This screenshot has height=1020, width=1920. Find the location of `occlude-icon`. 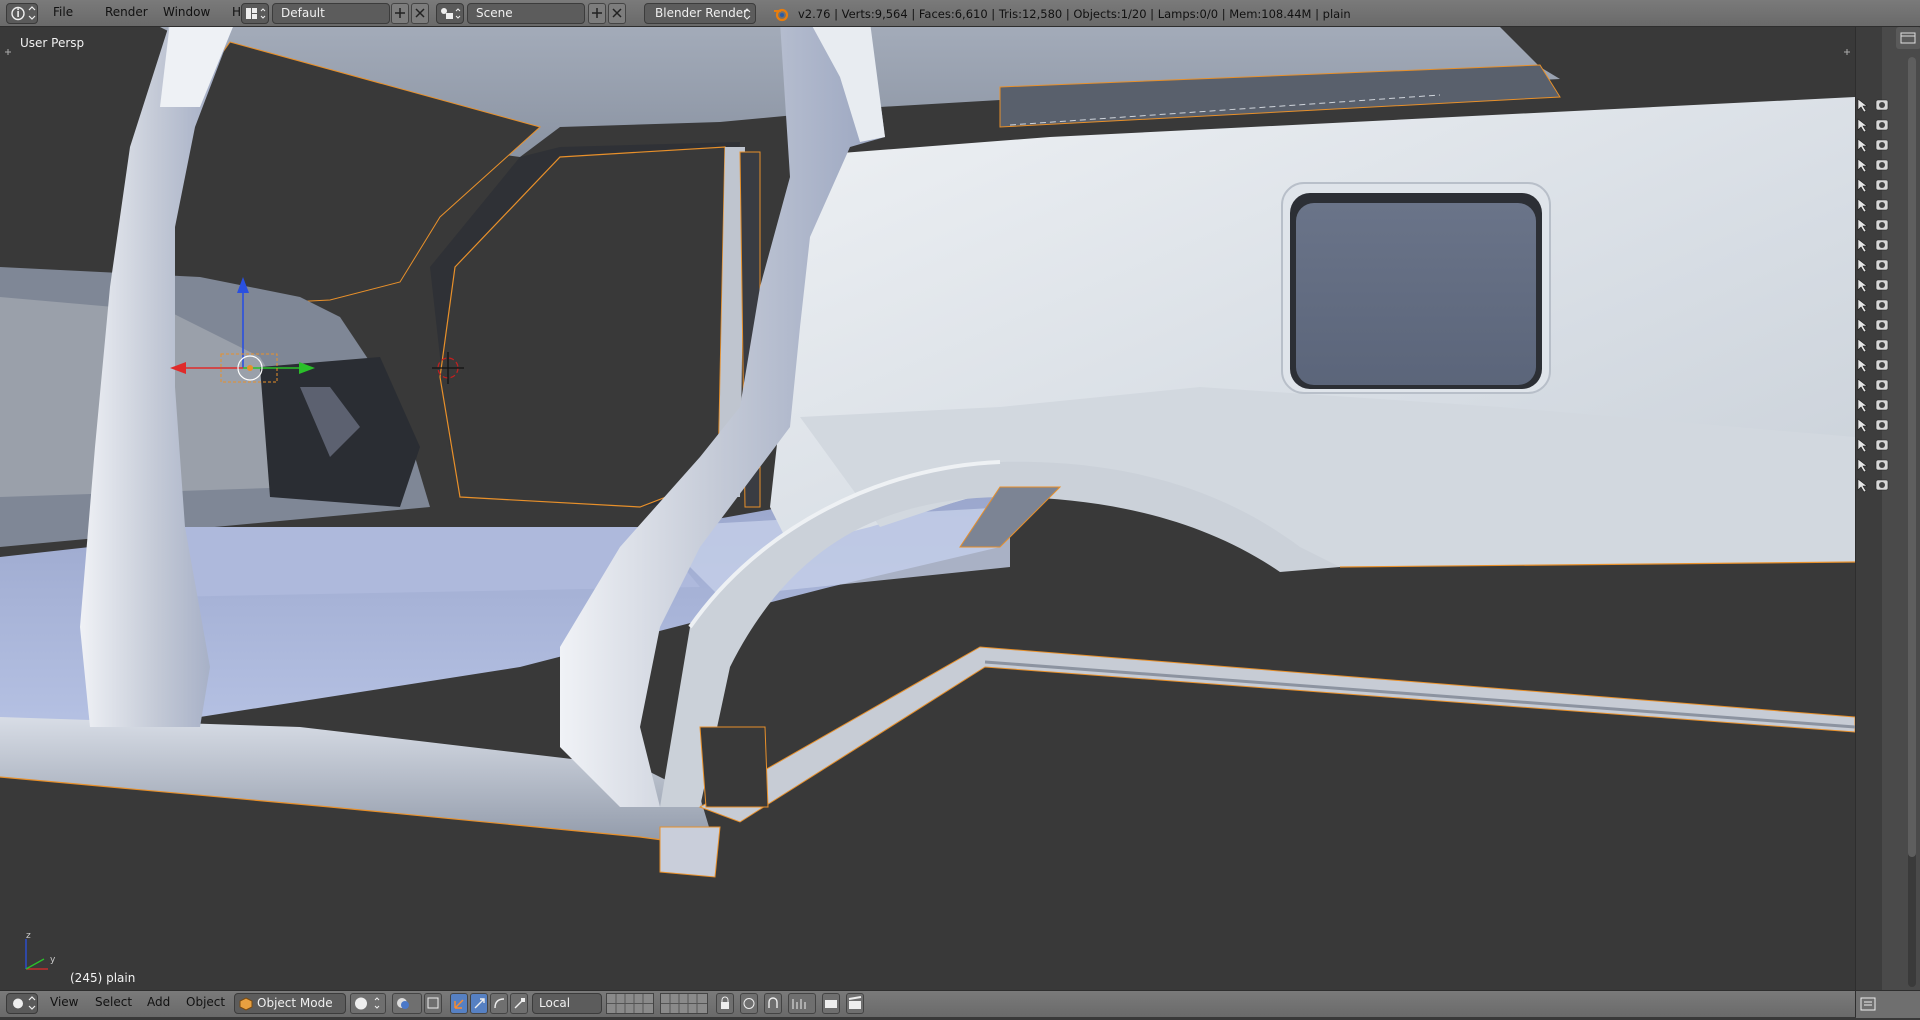

occlude-icon is located at coordinates (433, 1003).